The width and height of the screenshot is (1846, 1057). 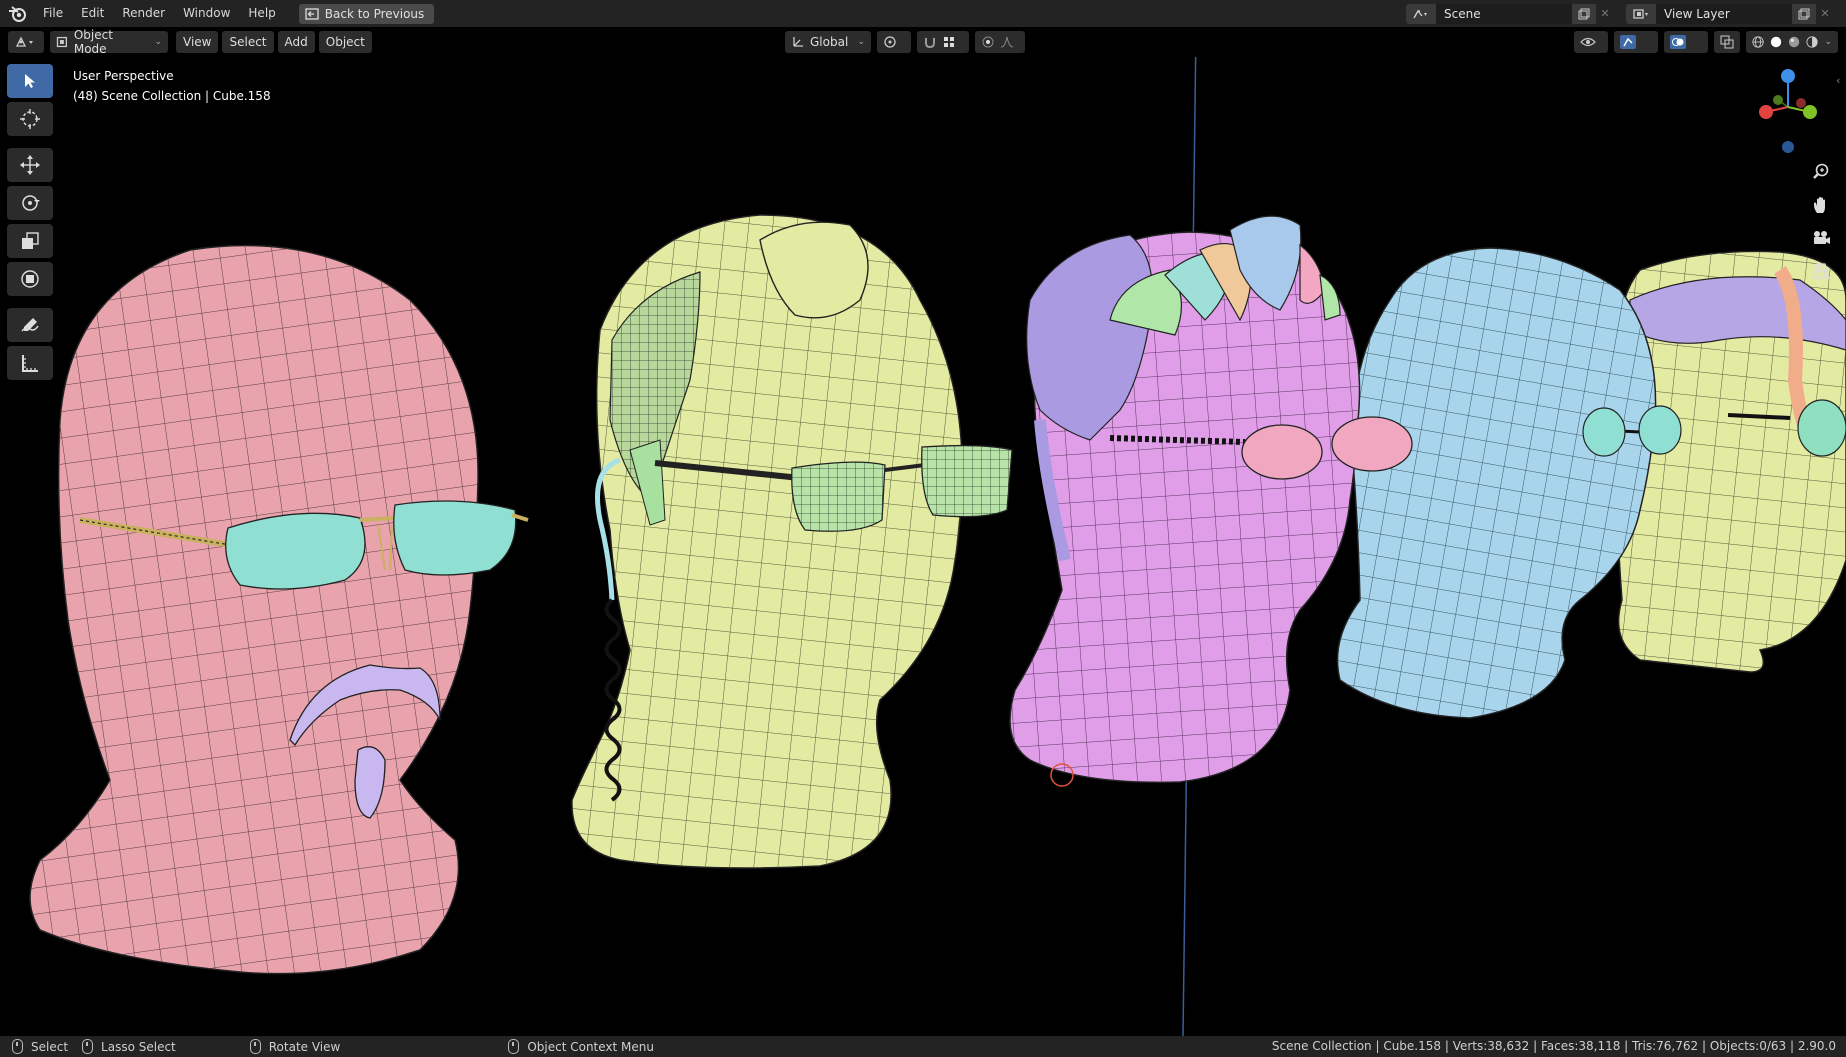 I want to click on scale-icon, so click(x=30, y=240).